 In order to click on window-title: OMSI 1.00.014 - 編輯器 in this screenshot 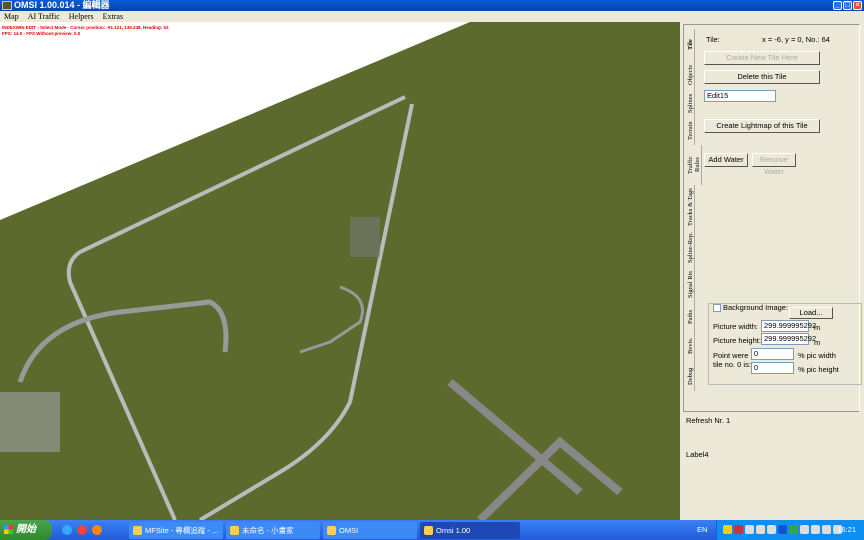, I will do `click(62, 5)`.